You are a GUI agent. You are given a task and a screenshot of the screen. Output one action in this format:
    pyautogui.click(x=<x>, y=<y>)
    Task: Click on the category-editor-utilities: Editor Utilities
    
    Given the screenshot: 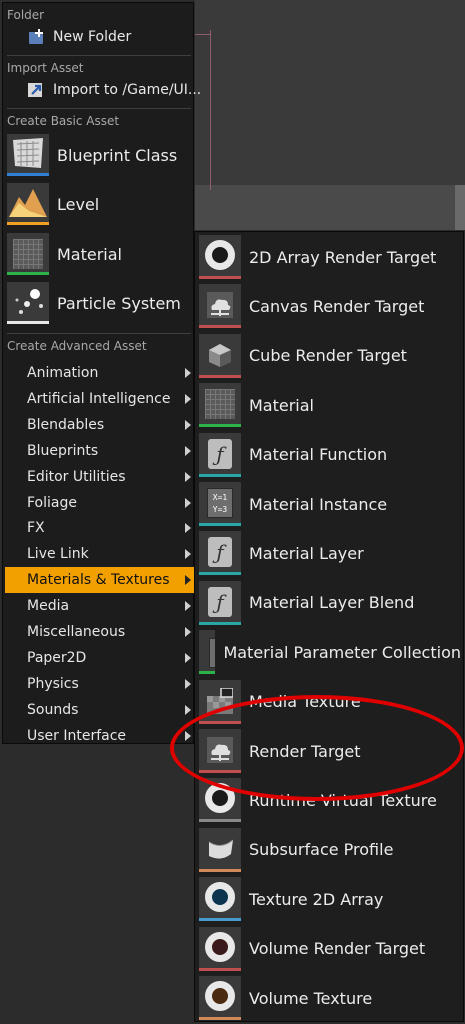 What is the action you would take?
    pyautogui.click(x=100, y=477)
    